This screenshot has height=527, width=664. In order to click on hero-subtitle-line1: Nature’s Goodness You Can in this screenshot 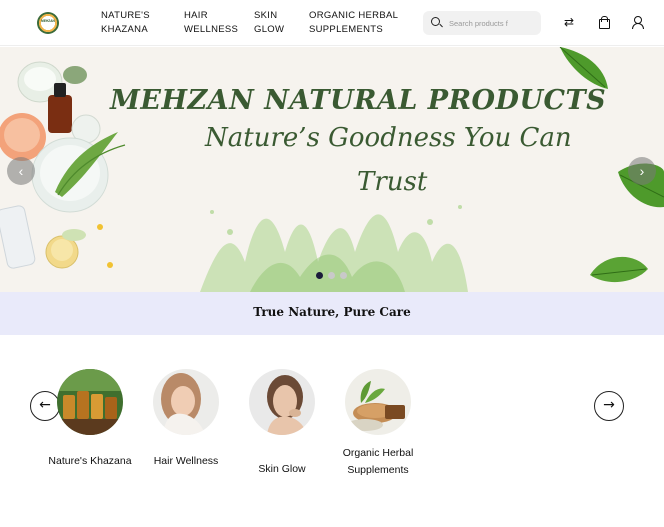, I will do `click(388, 138)`.